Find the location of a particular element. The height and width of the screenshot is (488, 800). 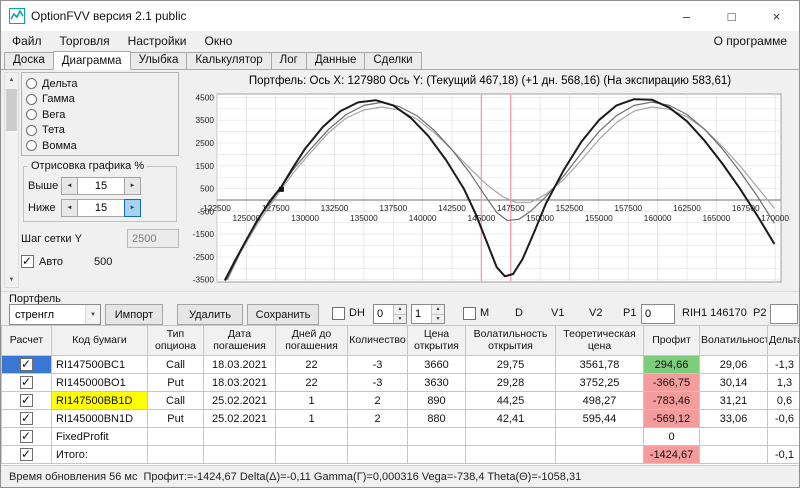

menu-item-1: Торговля is located at coordinates (85, 41).